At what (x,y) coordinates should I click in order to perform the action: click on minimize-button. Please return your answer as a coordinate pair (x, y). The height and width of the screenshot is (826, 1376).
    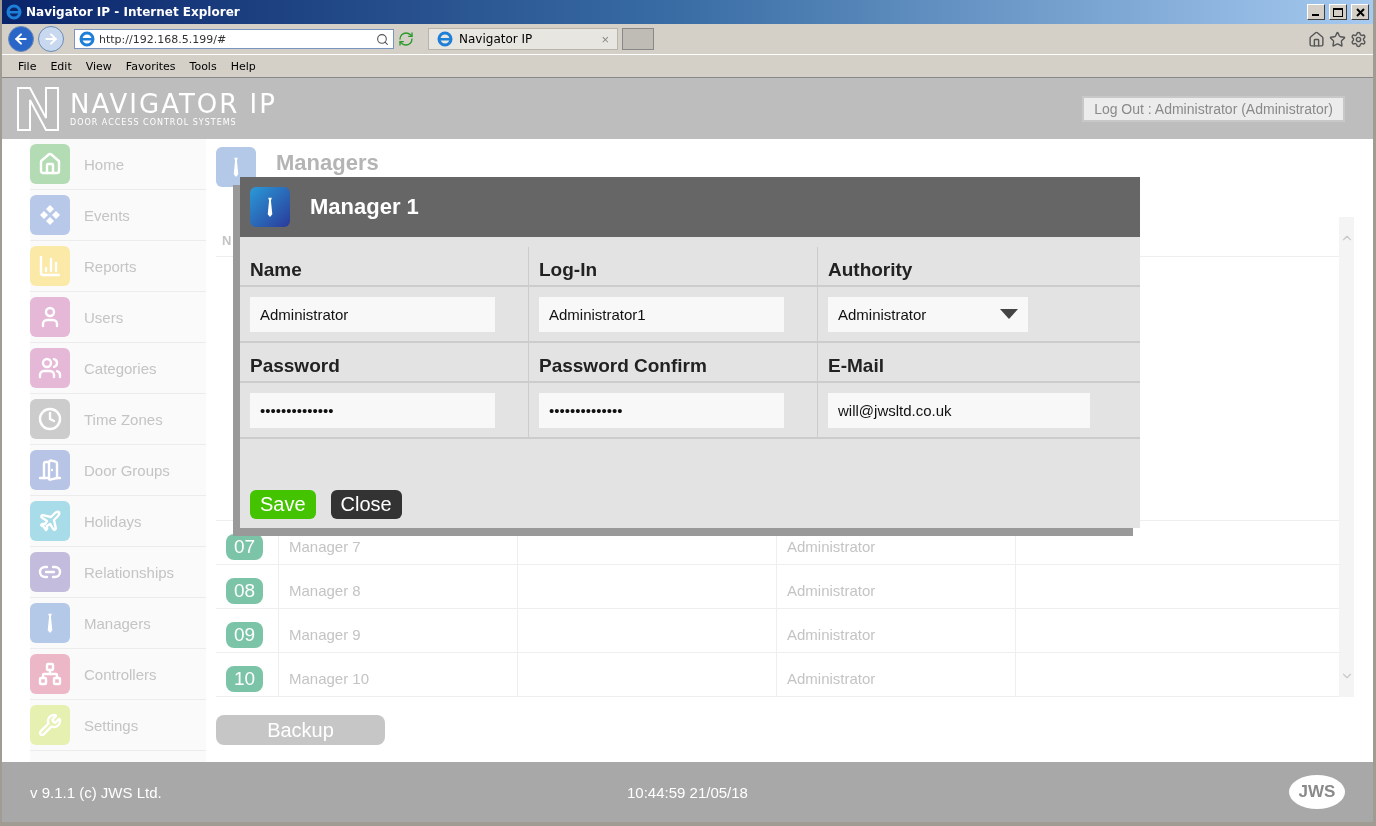
    Looking at the image, I should click on (1316, 12).